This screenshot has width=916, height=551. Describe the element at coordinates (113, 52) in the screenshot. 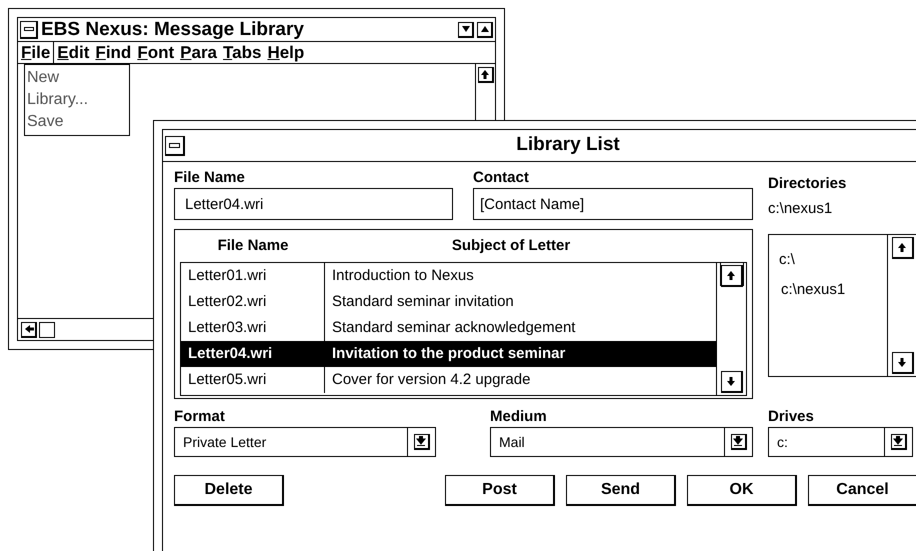

I see `menu-item: Find` at that location.